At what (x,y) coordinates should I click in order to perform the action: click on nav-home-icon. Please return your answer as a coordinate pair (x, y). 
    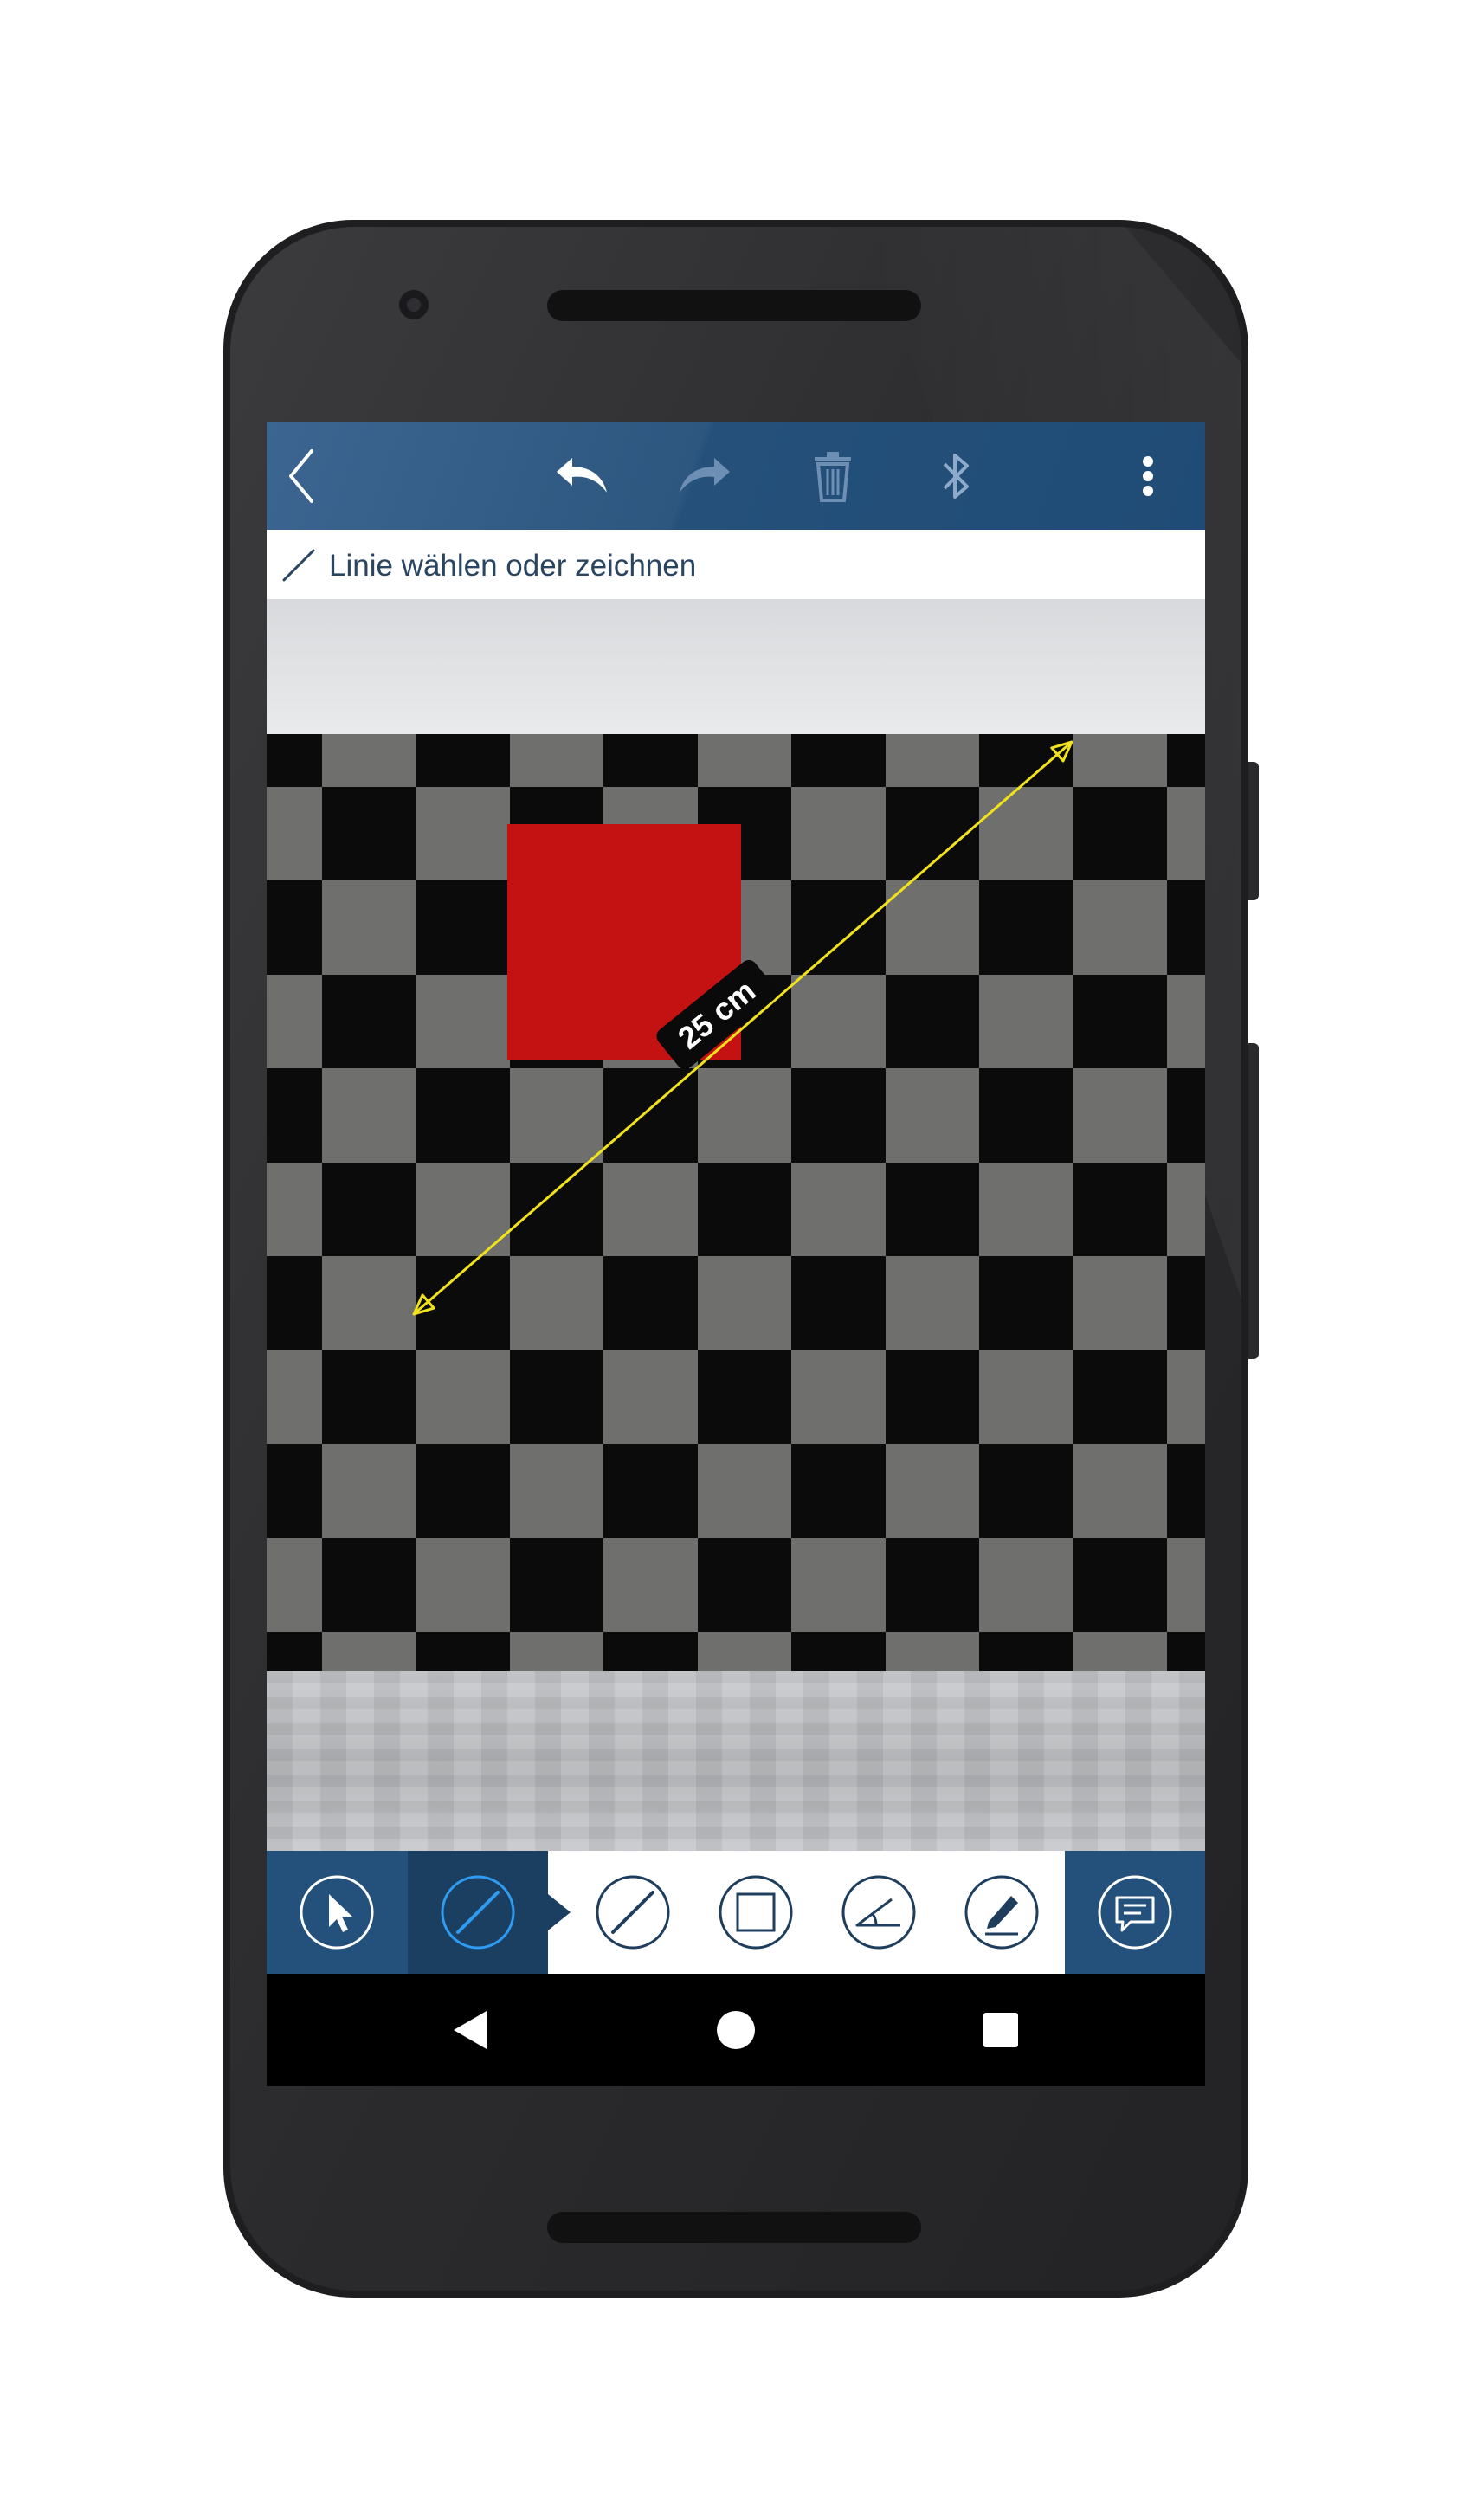
    Looking at the image, I should click on (736, 2030).